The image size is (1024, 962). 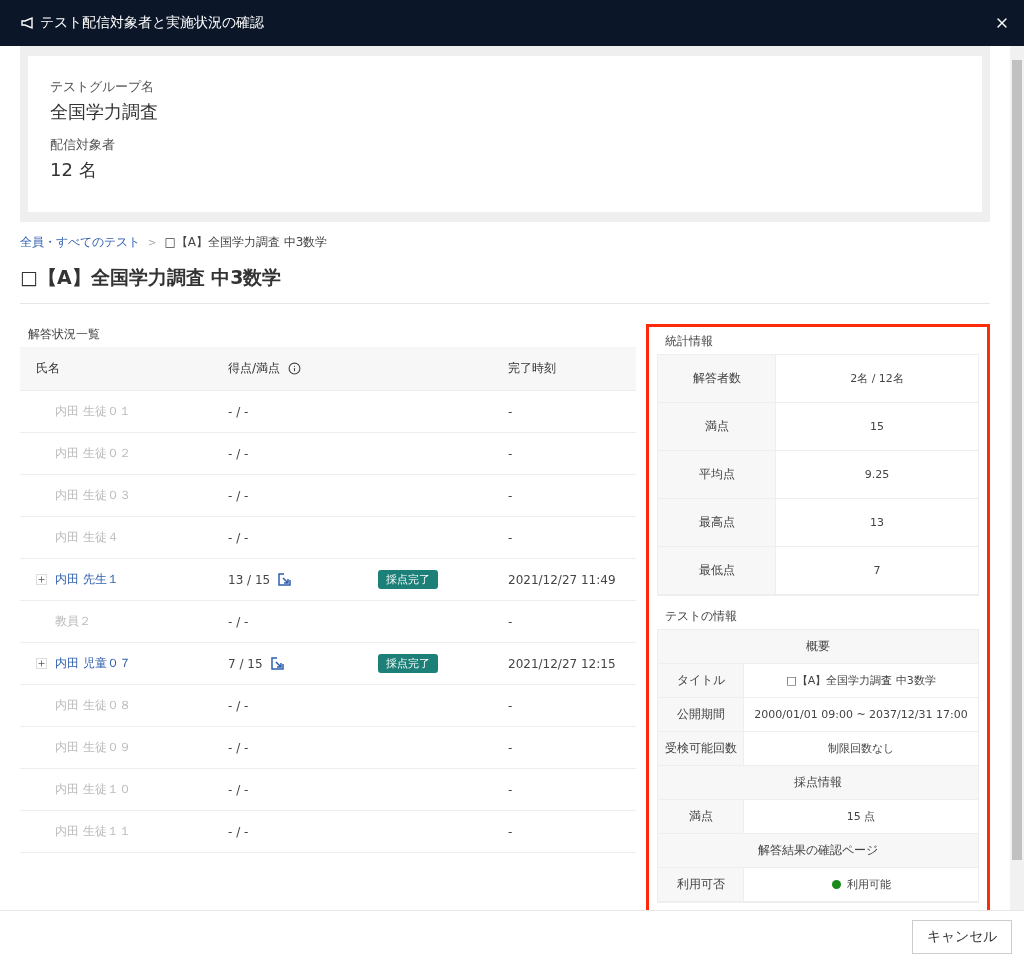 What do you see at coordinates (861, 714) in the screenshot?
I see `info-value: 2000/01/01 09:00 ~ 2037/12/31 17:00` at bounding box center [861, 714].